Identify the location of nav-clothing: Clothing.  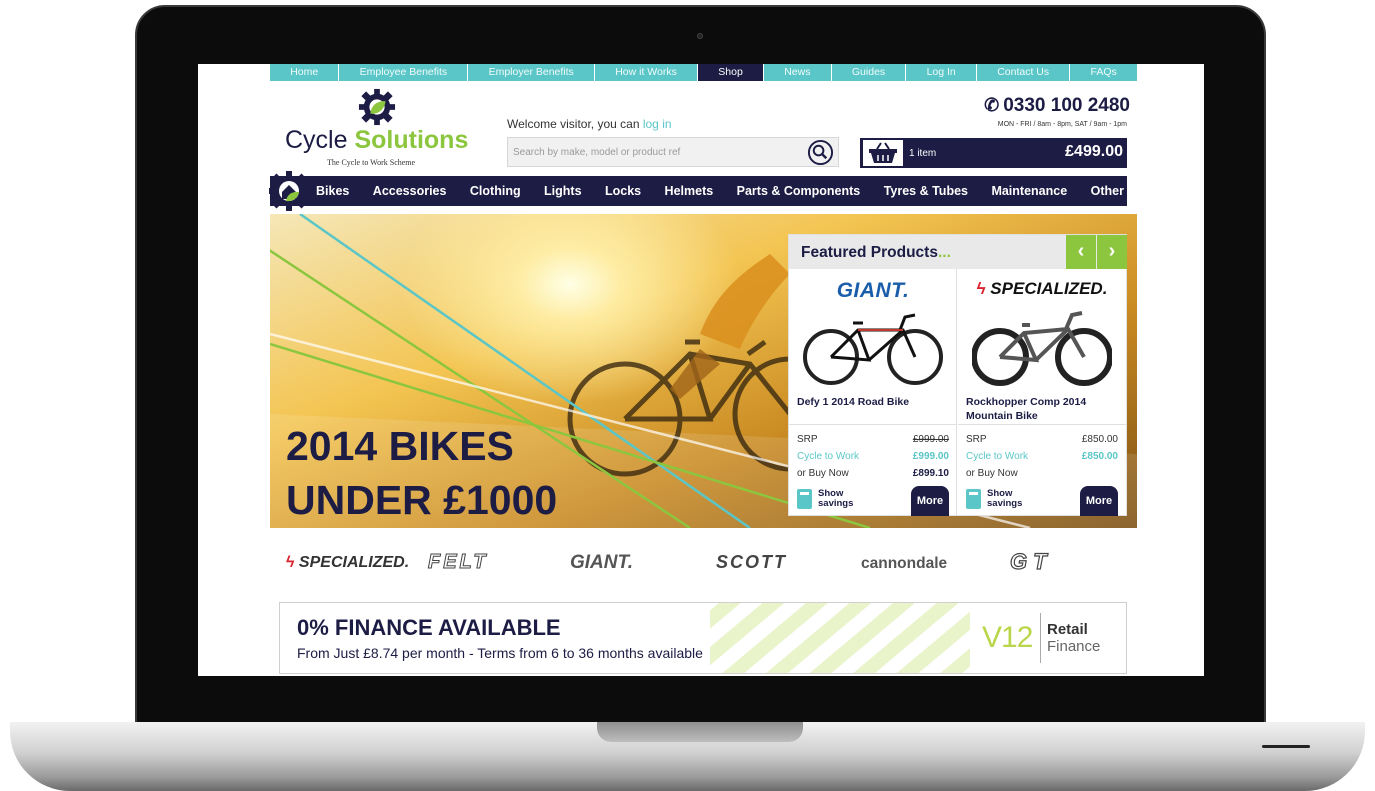
(495, 191).